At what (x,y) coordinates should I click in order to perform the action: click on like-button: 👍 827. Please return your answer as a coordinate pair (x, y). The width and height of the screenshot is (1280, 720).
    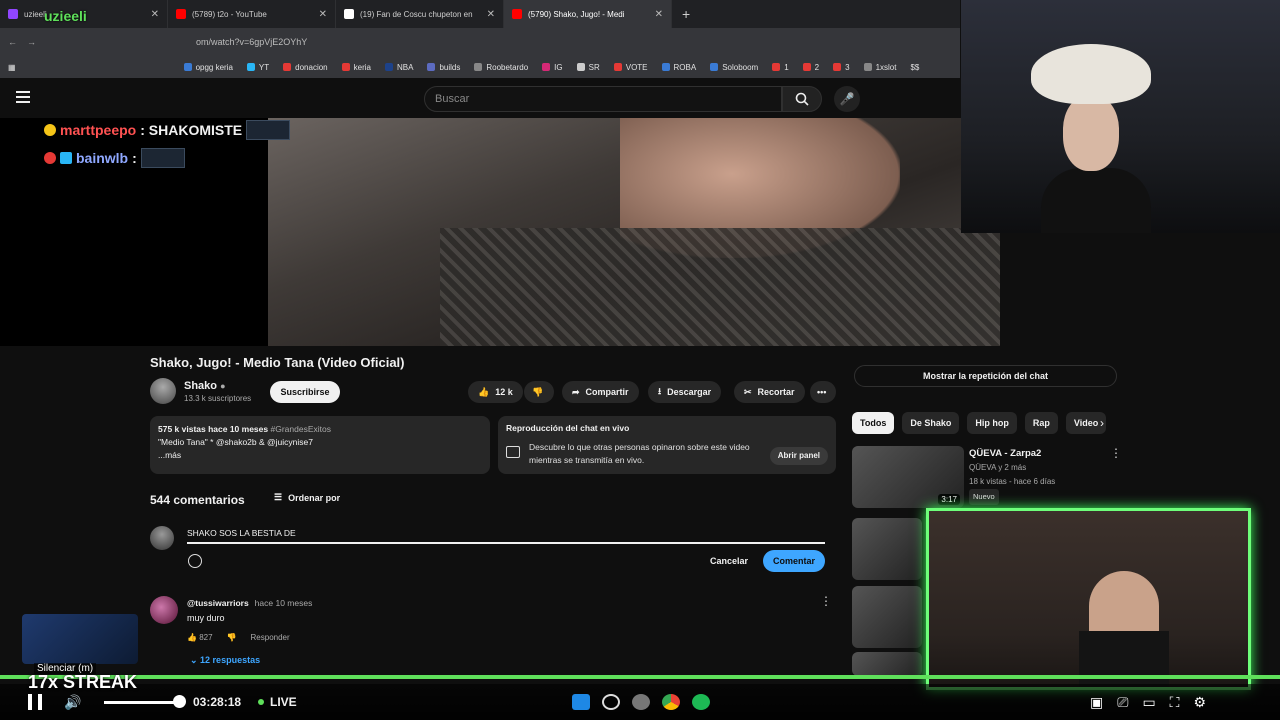
    Looking at the image, I should click on (200, 637).